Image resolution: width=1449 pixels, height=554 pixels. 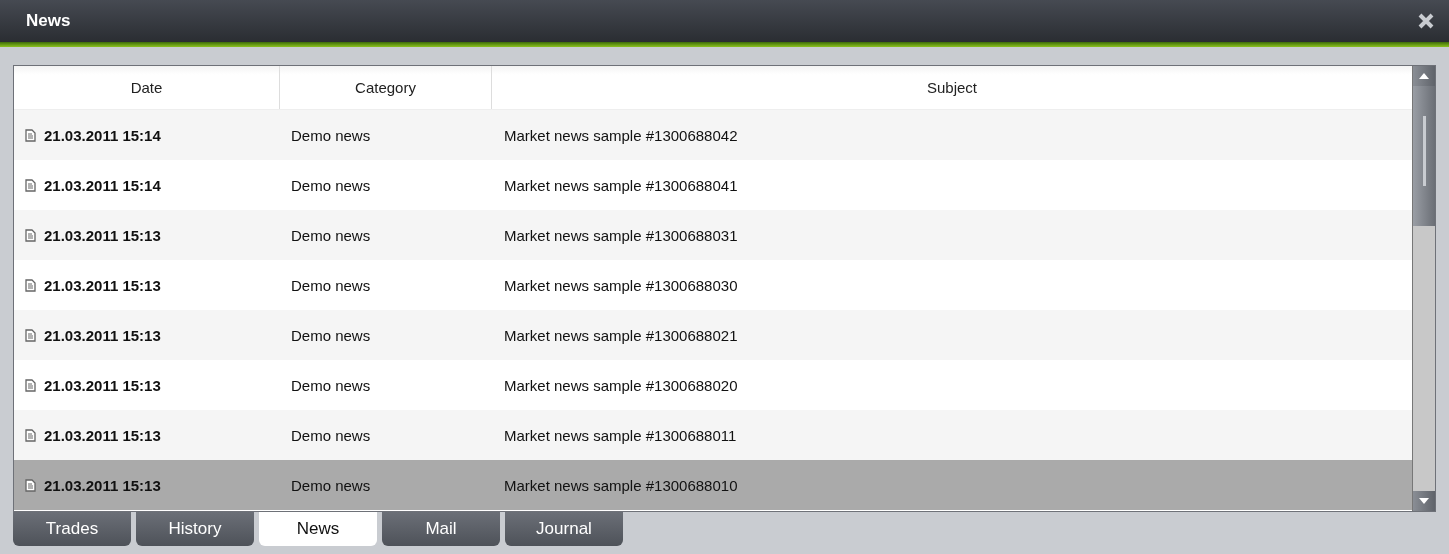 I want to click on subject-cell-text: Market news sample #1300688010, so click(x=621, y=485).